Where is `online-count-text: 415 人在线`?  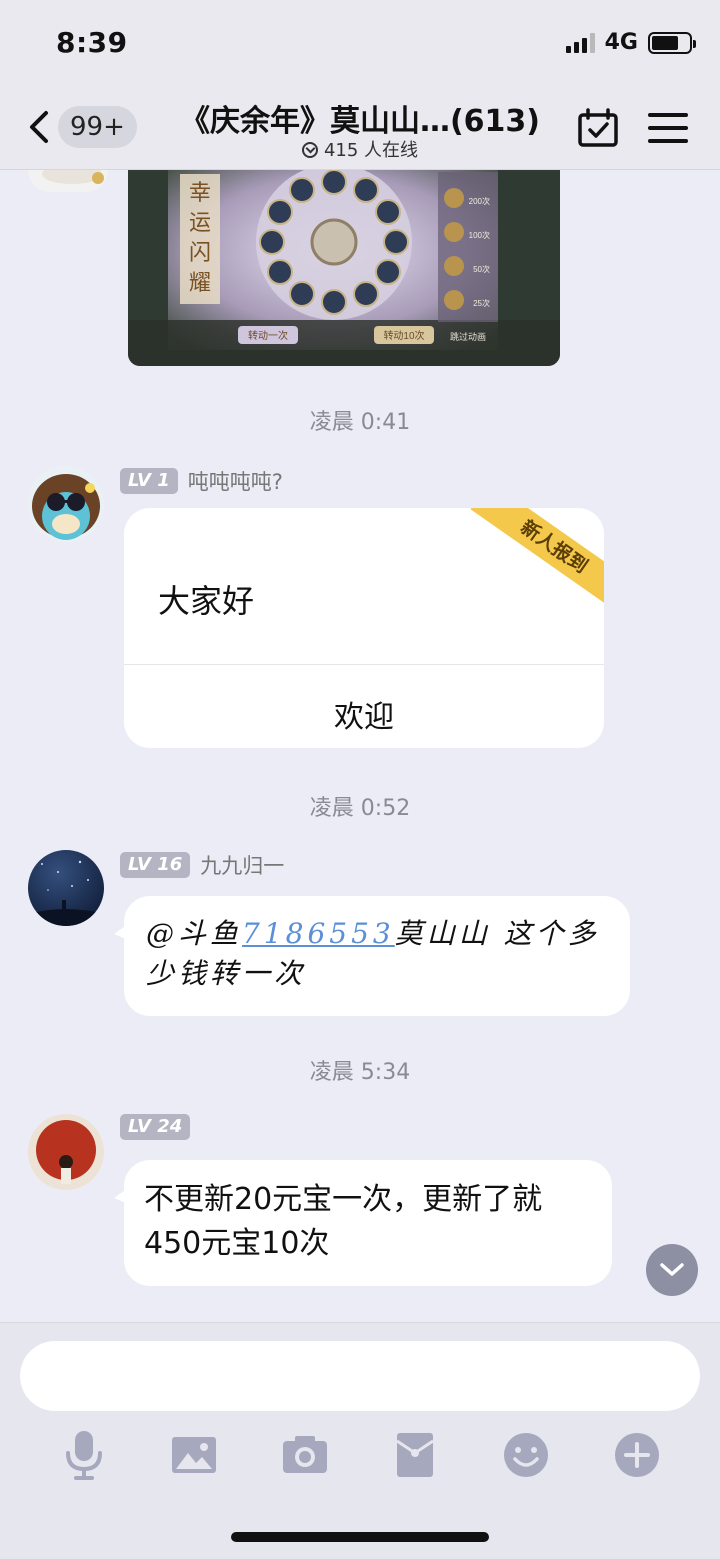 online-count-text: 415 人在线 is located at coordinates (371, 150).